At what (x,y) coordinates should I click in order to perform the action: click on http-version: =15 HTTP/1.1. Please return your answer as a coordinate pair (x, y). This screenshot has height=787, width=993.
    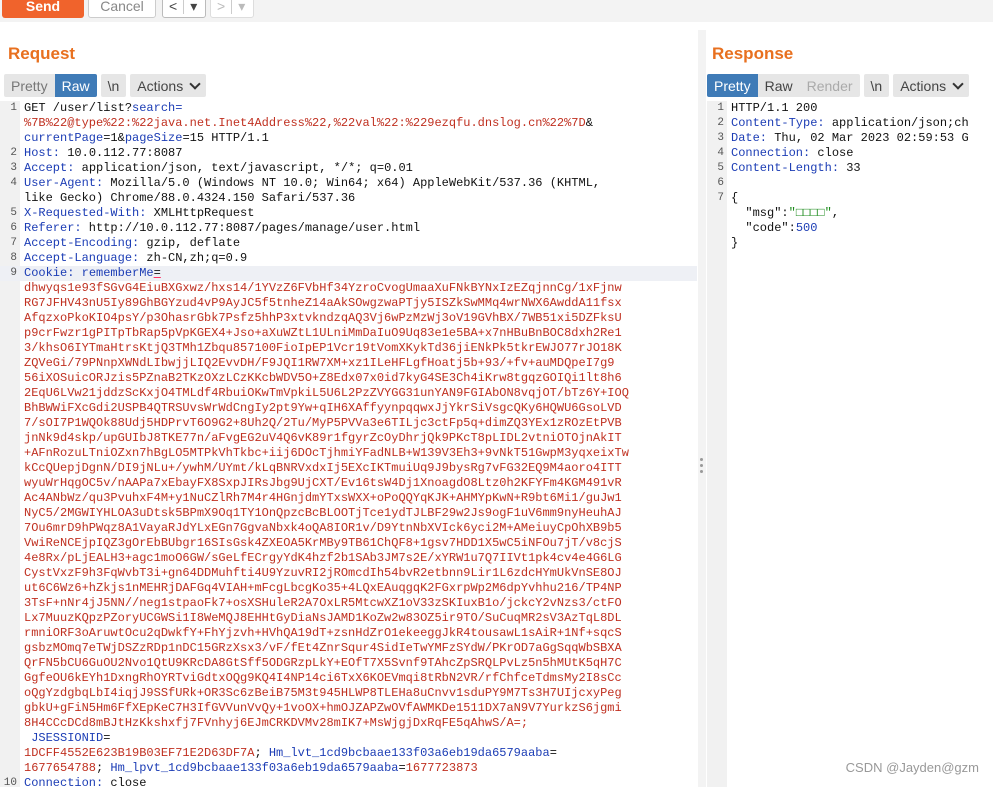
    Looking at the image, I should click on (225, 138).